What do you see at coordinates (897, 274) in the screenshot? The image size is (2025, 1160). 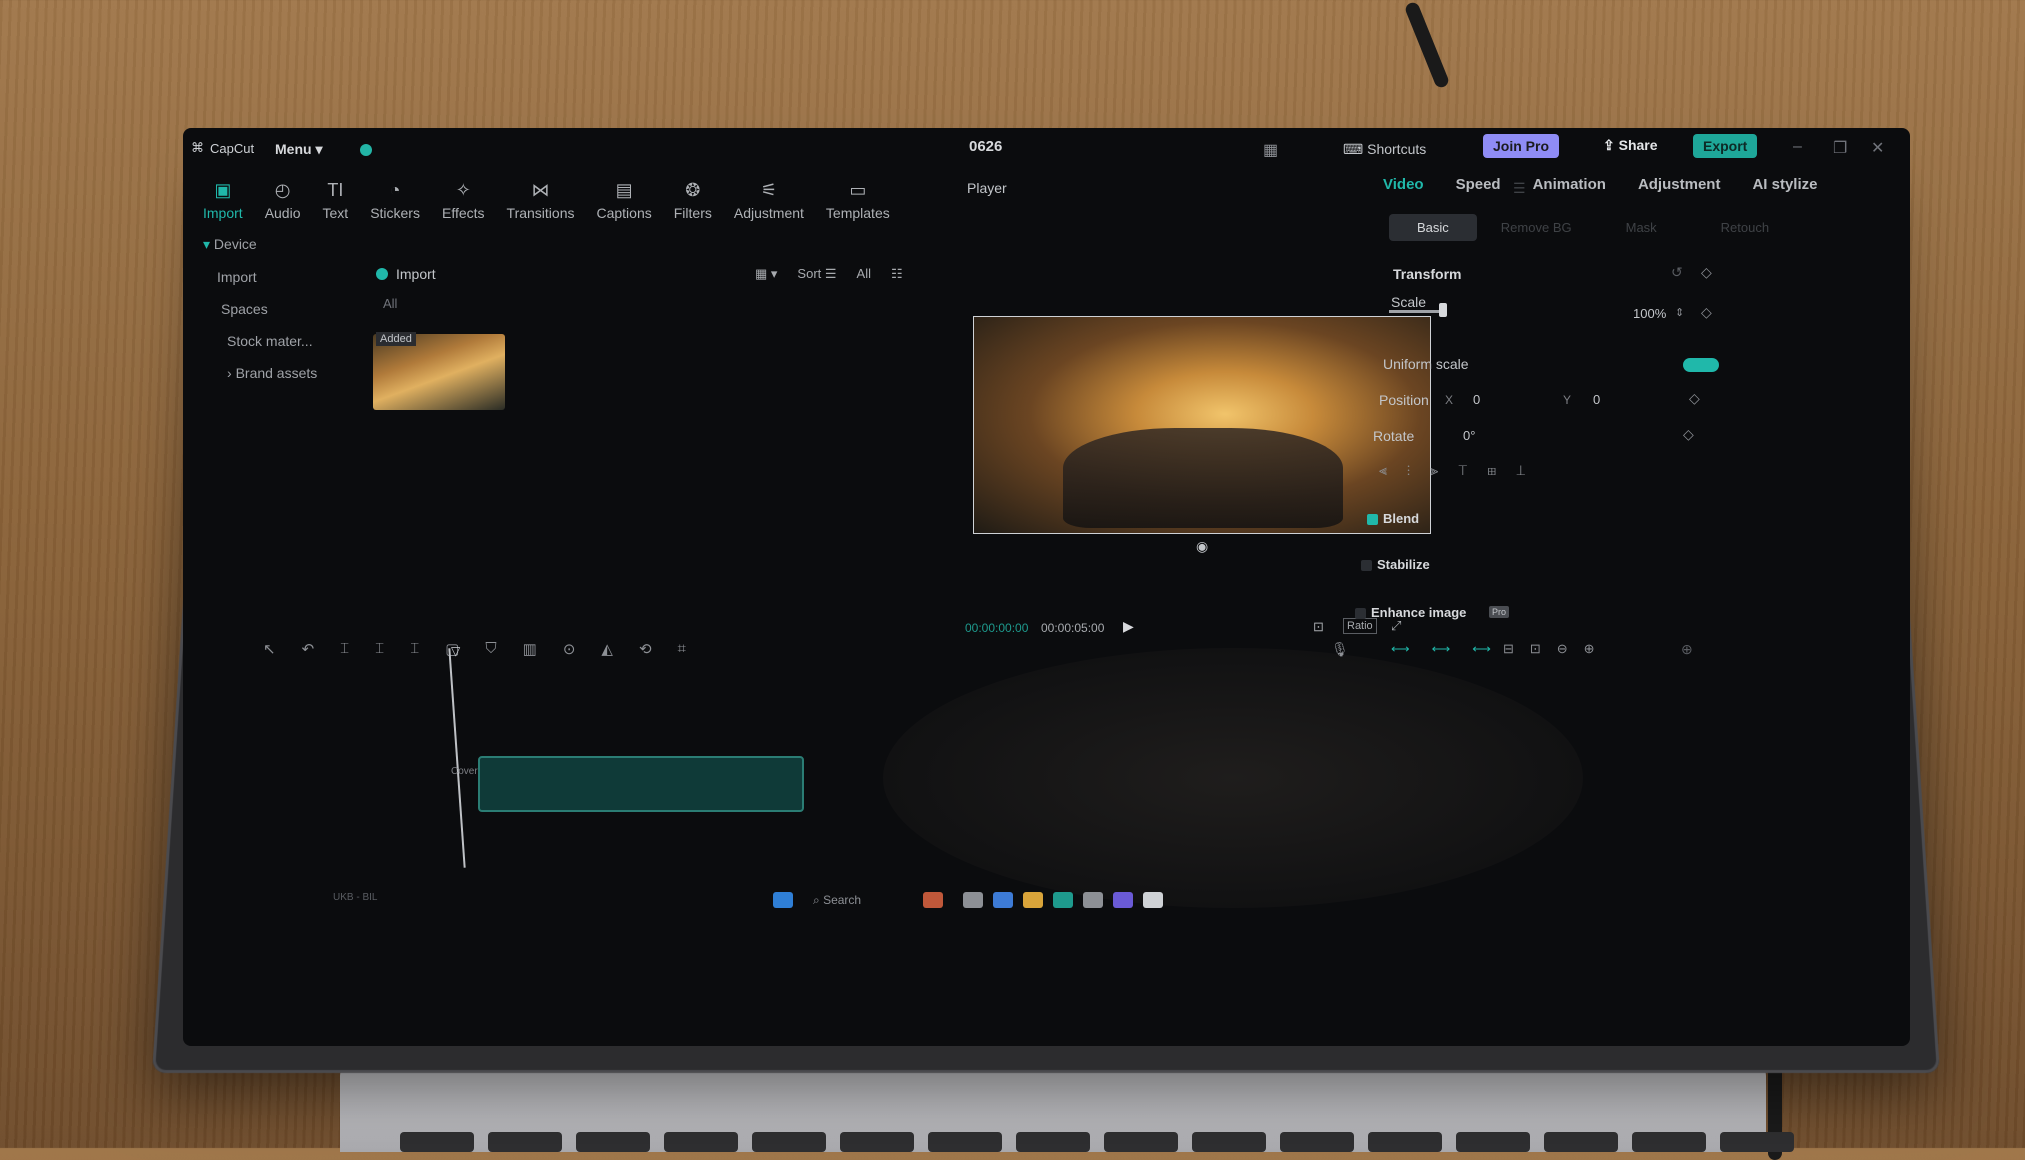 I see `filter-icon: ☷` at bounding box center [897, 274].